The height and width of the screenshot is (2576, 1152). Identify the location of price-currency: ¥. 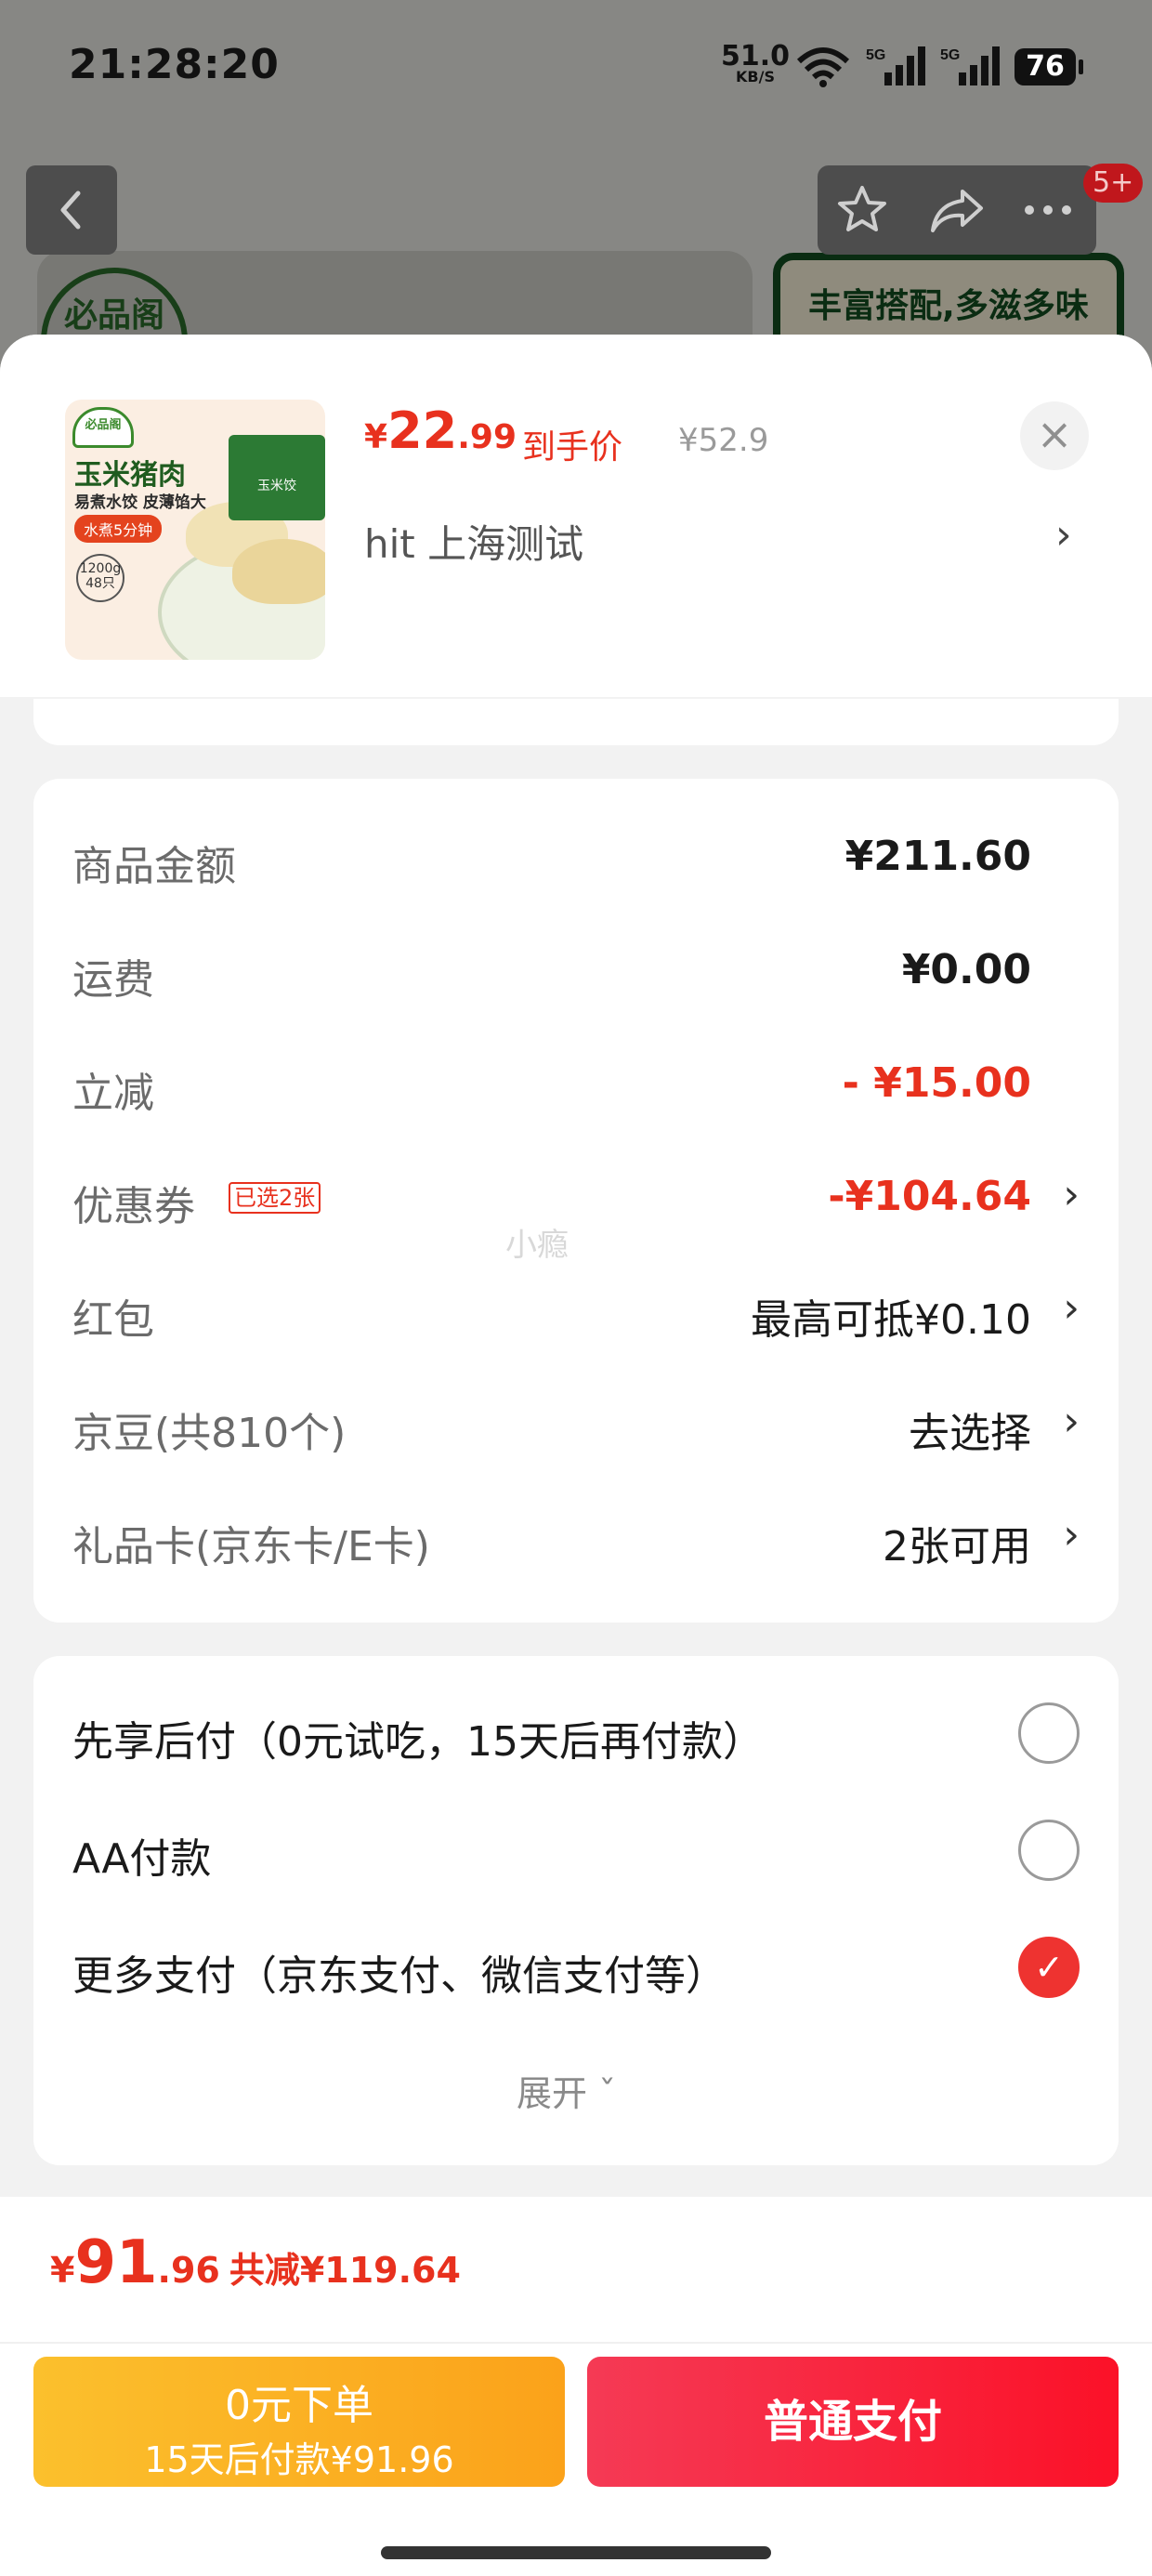
(376, 437).